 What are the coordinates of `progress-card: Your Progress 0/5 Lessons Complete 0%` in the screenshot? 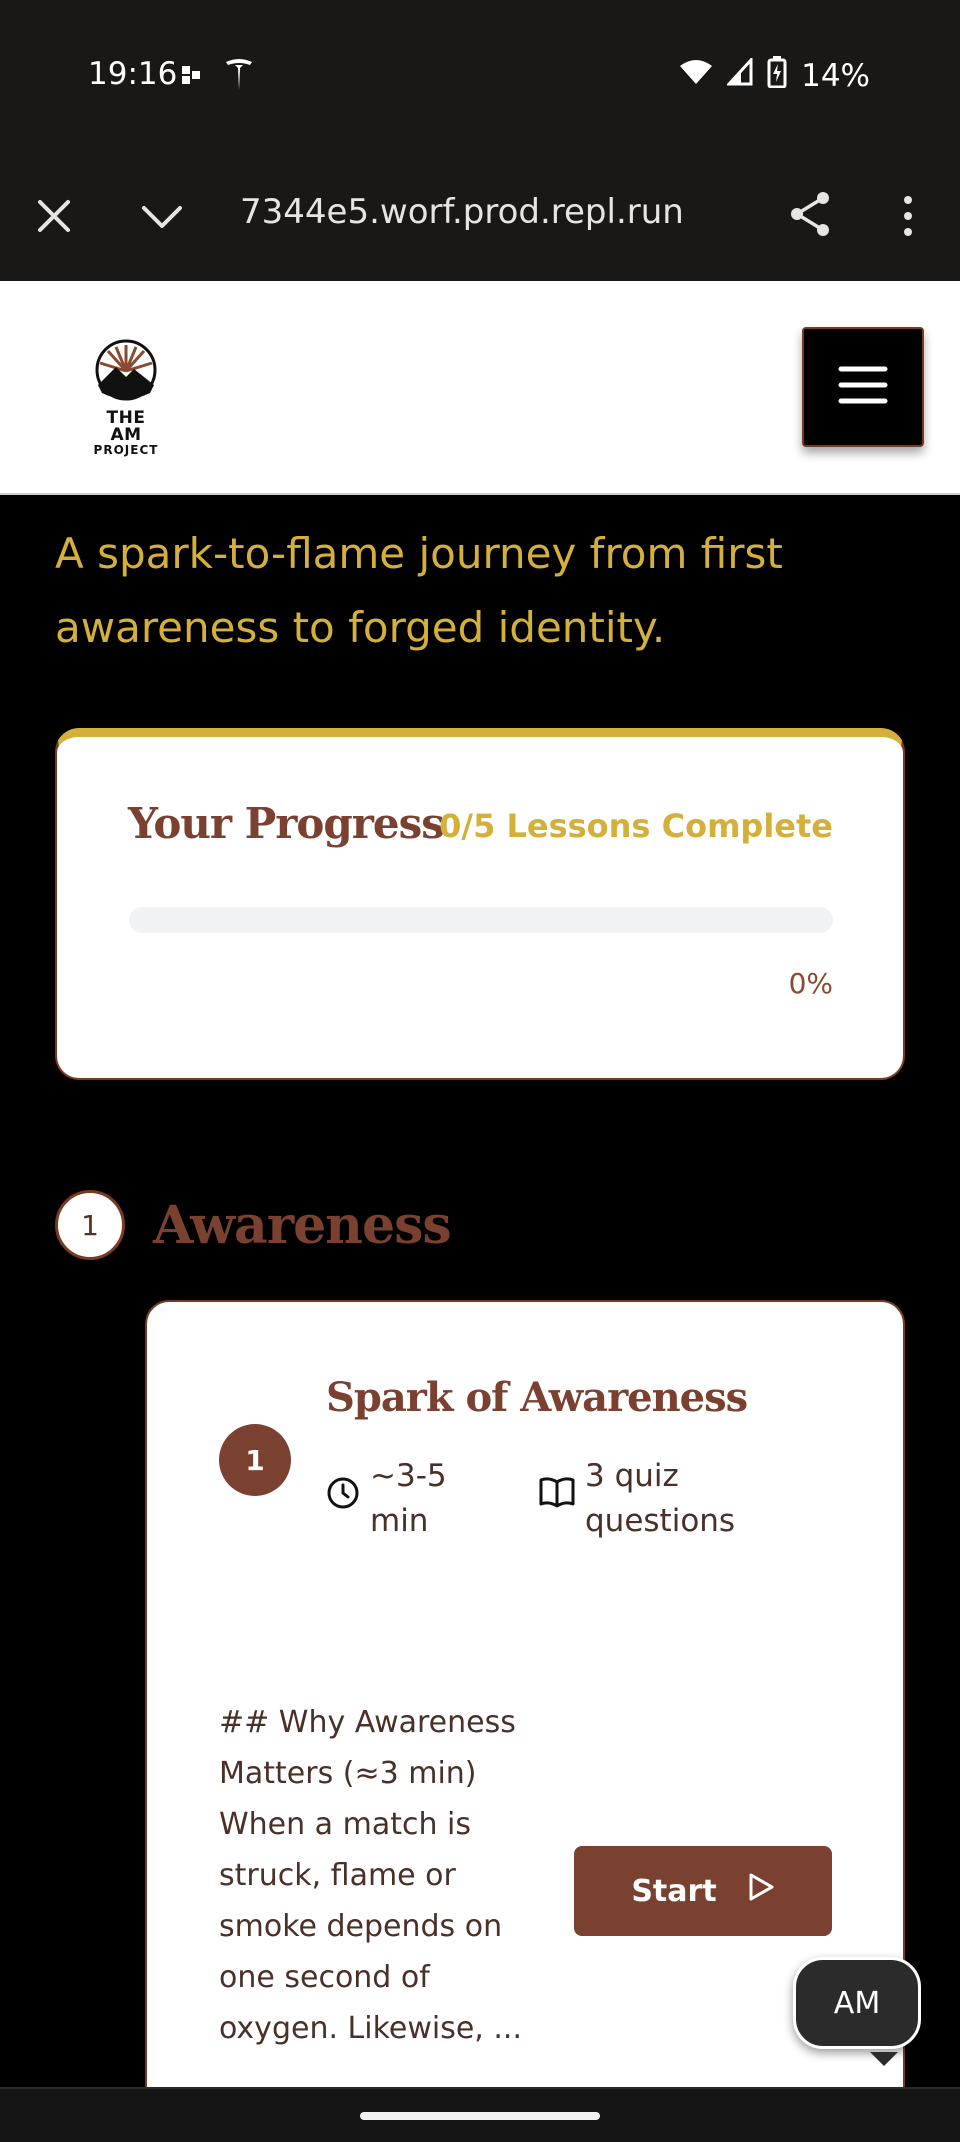 It's located at (480, 904).